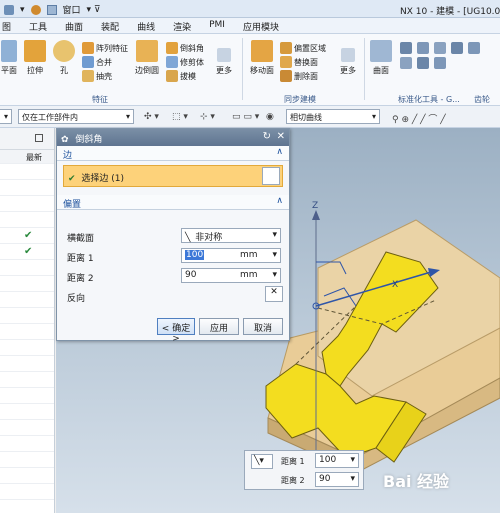  What do you see at coordinates (281, 136) in the screenshot?
I see `close-icon: ✕` at bounding box center [281, 136].